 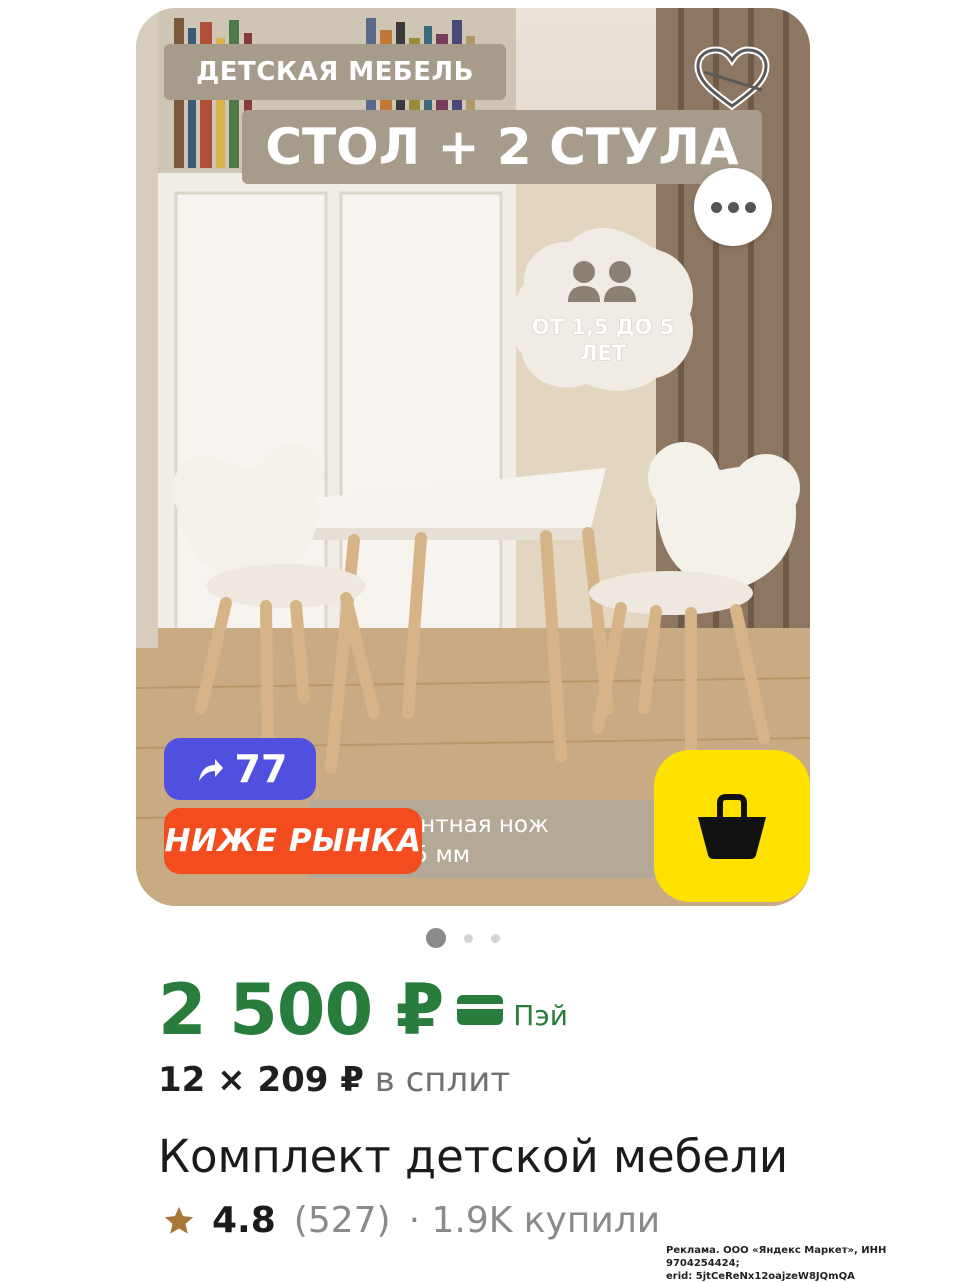 I want to click on review-count: (527), so click(x=342, y=1220).